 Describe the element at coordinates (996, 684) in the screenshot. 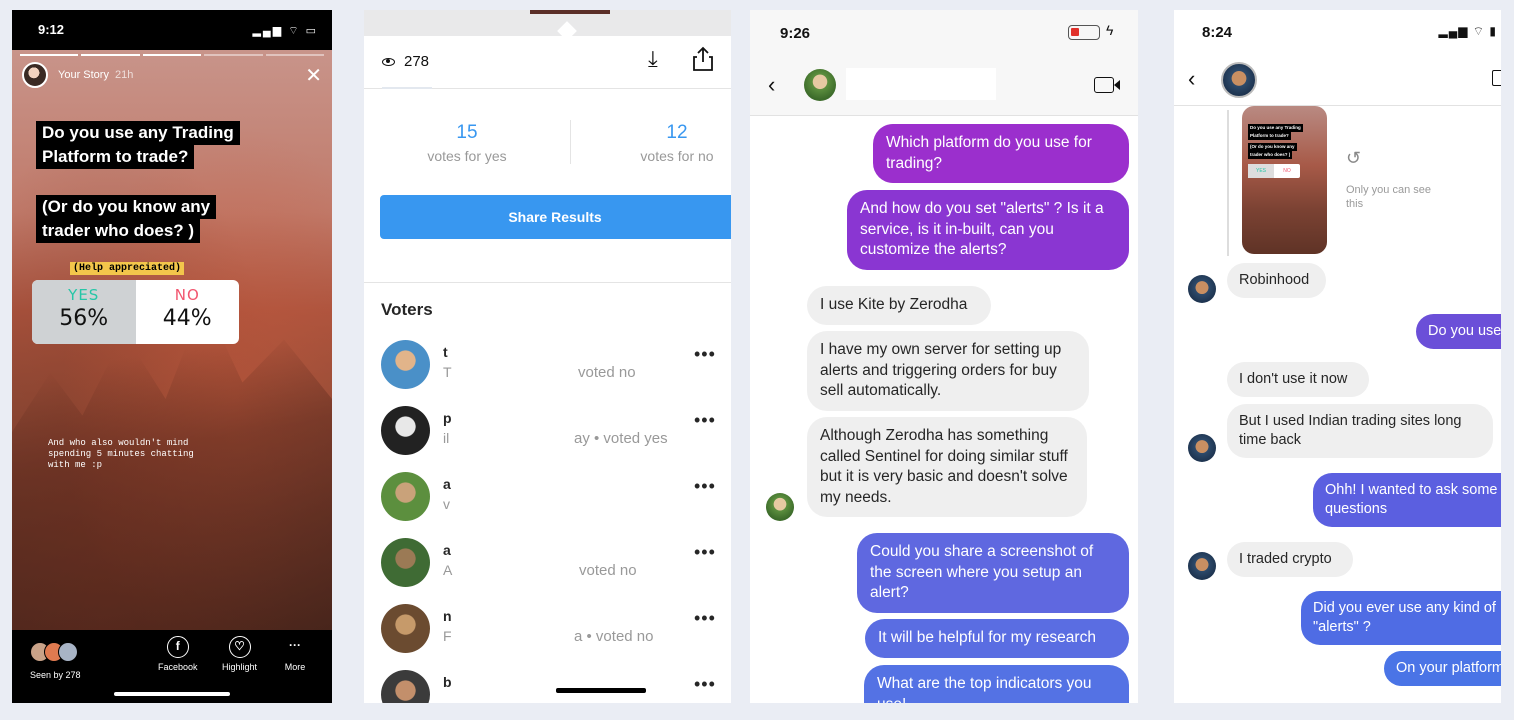

I see `sent-message: What are the top indicators you use!` at that location.